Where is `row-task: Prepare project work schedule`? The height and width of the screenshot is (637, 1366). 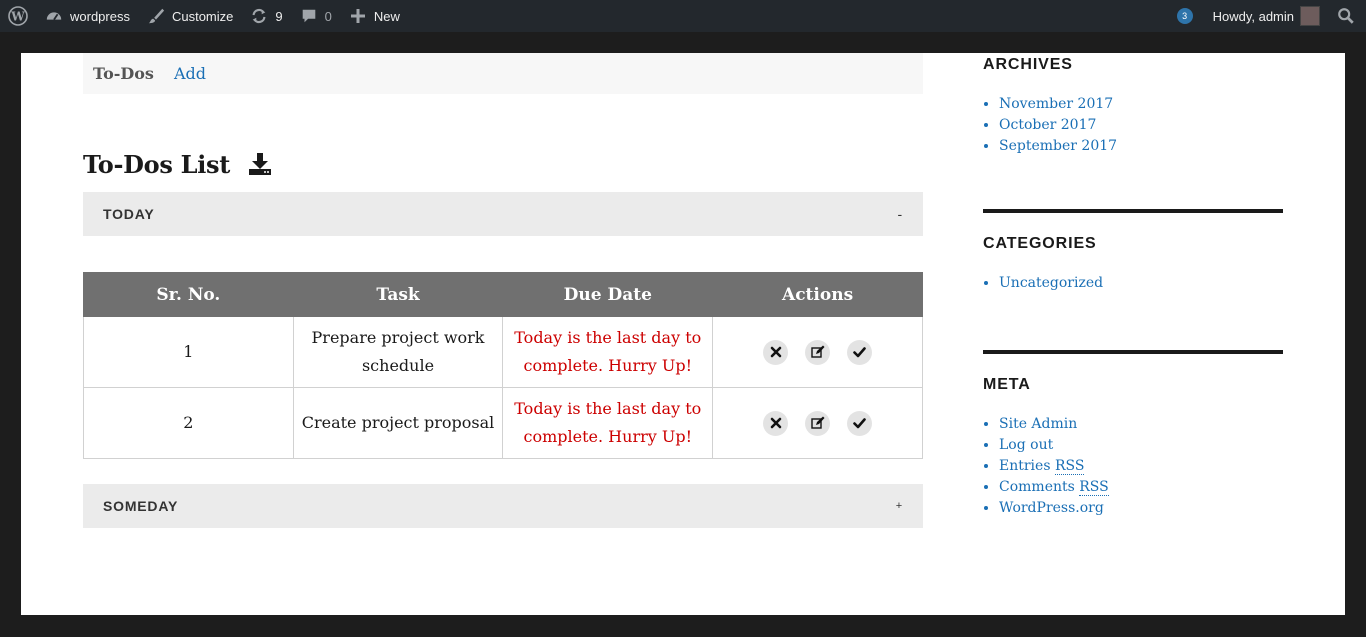
row-task: Prepare project work schedule is located at coordinates (398, 352).